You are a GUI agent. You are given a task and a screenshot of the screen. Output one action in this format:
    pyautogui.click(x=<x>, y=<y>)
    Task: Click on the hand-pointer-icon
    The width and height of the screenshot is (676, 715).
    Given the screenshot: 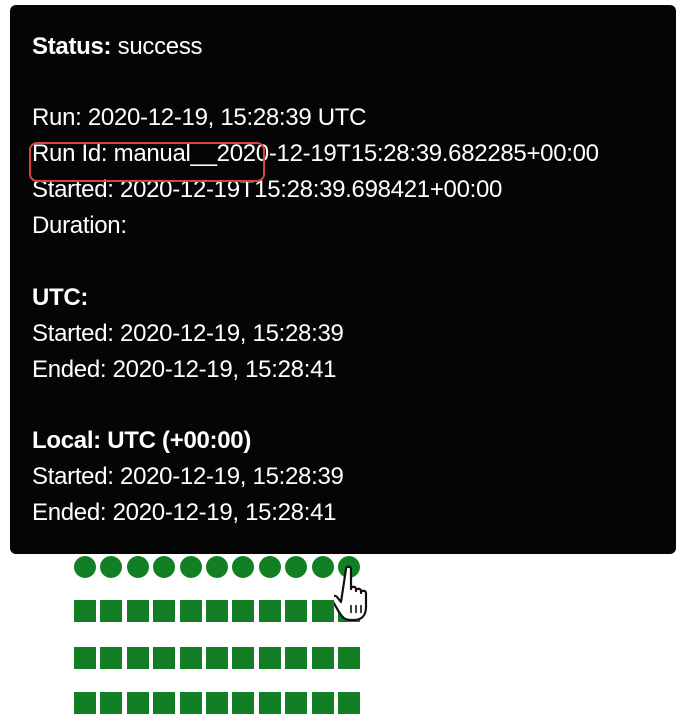 What is the action you would take?
    pyautogui.click(x=351, y=593)
    